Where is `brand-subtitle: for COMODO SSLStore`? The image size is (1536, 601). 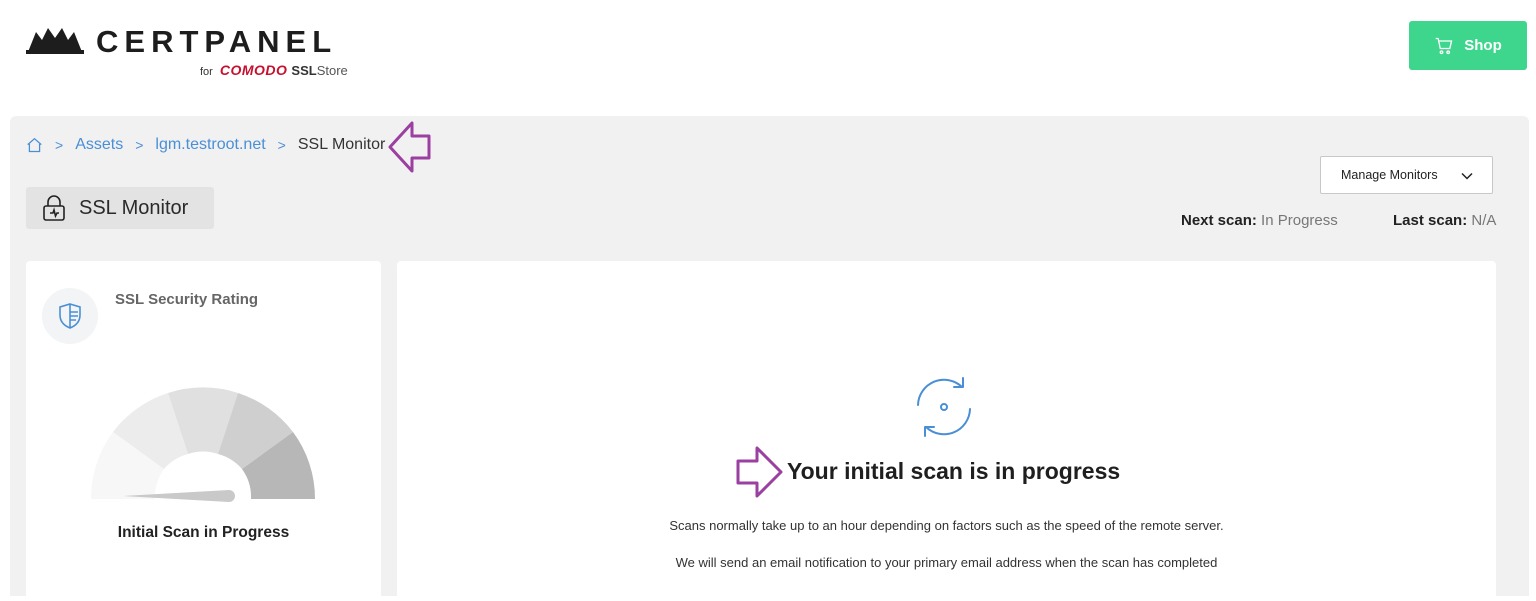
brand-subtitle: for COMODO SSLStore is located at coordinates (274, 70).